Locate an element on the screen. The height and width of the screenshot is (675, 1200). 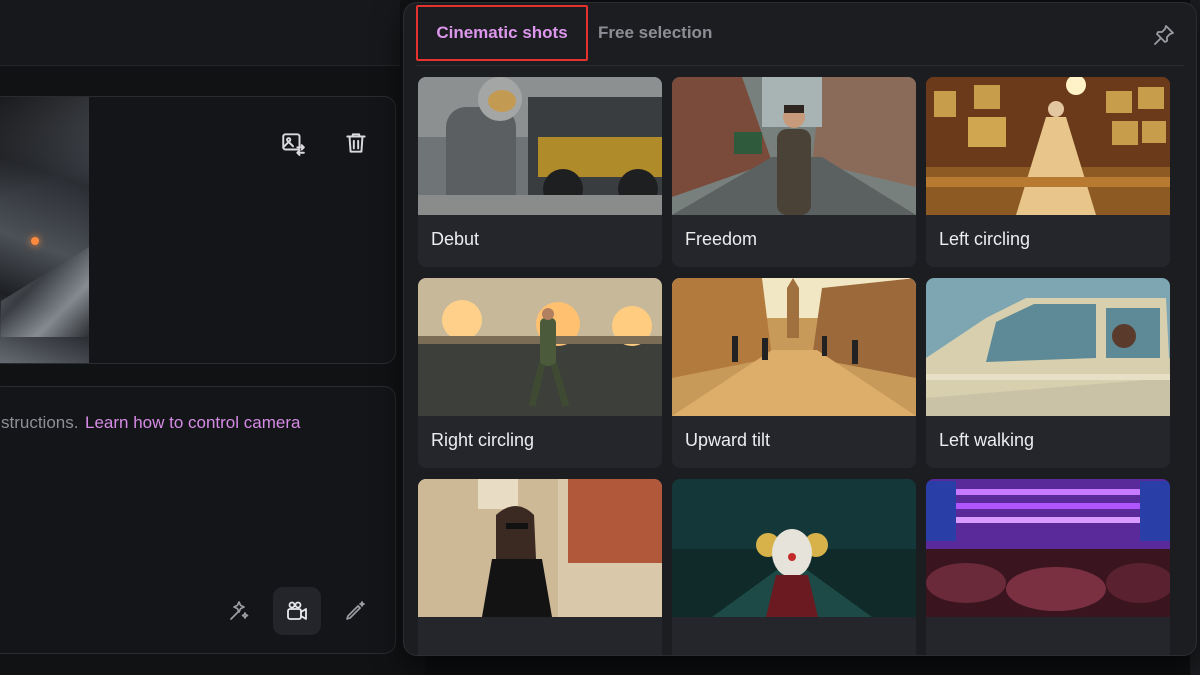
preset-card-left-circling: Left circling is located at coordinates (1048, 172).